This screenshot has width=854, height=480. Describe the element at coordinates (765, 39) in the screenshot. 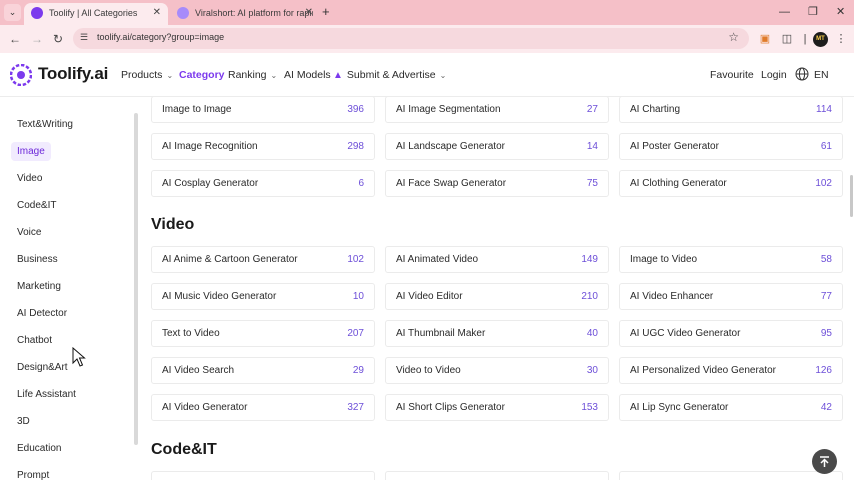

I see `extension-icon: ▣` at that location.